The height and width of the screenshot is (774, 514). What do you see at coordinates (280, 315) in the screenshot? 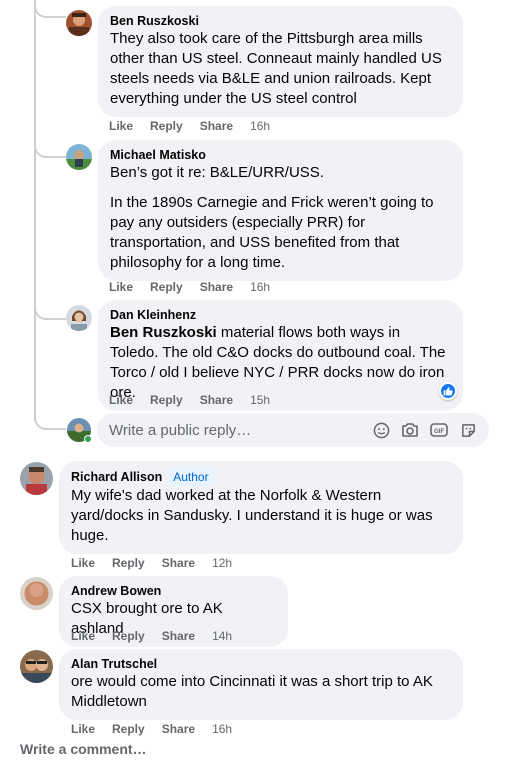
I see `comment-author: Dan Kleinhenz` at bounding box center [280, 315].